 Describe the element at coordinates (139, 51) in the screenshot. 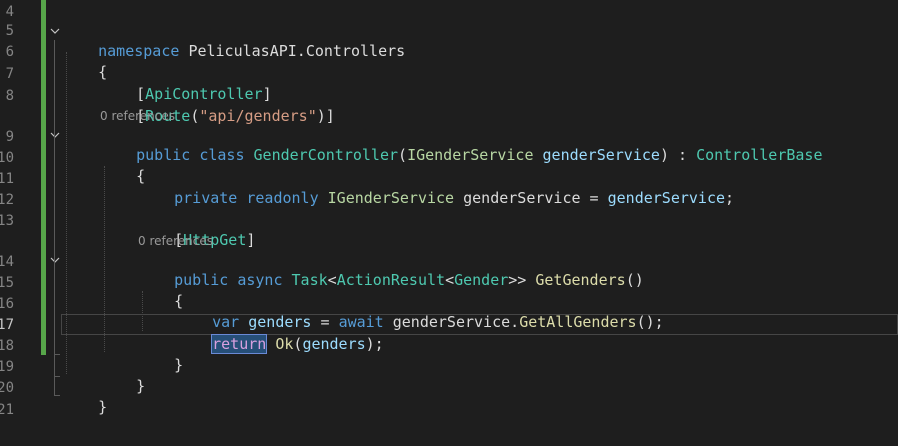

I see `keyword: namespace` at that location.